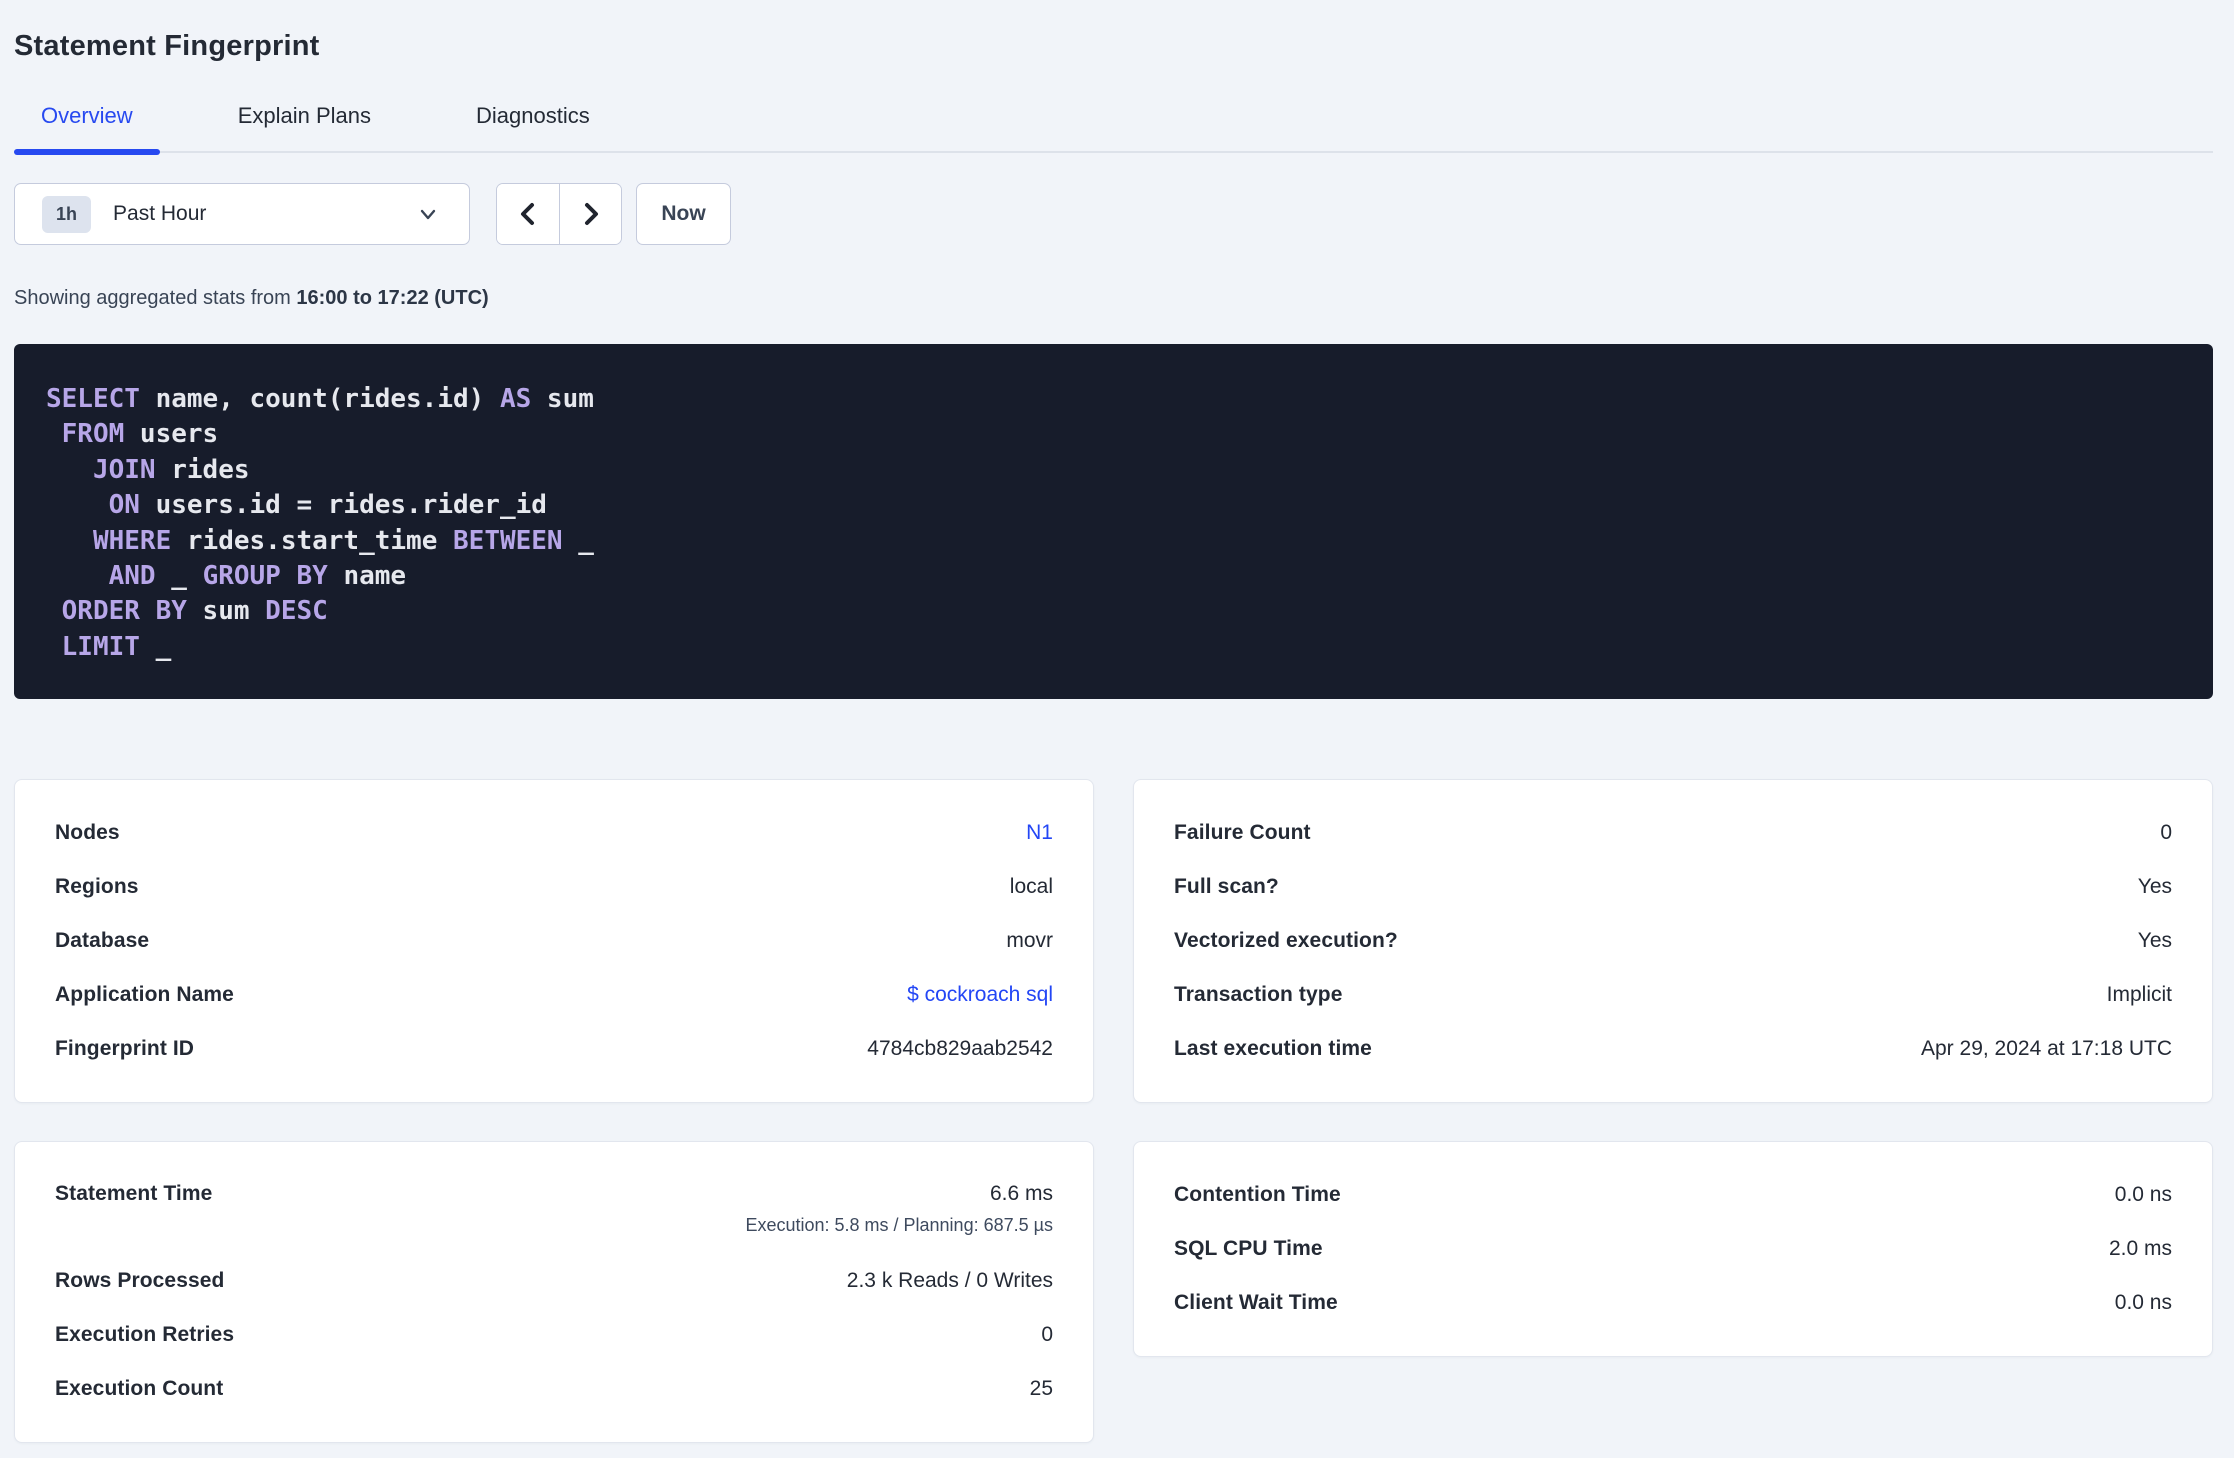 The image size is (2234, 1458). I want to click on next-interval-button, so click(590, 214).